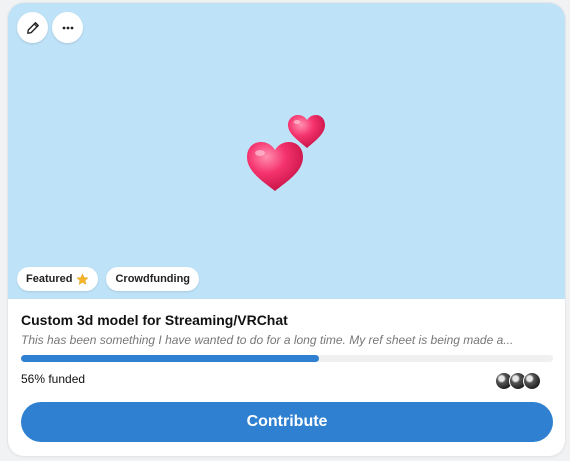 The width and height of the screenshot is (570, 461). Describe the element at coordinates (154, 320) in the screenshot. I see `campaign-title: Custom 3d model for Streaming/VRChat` at that location.